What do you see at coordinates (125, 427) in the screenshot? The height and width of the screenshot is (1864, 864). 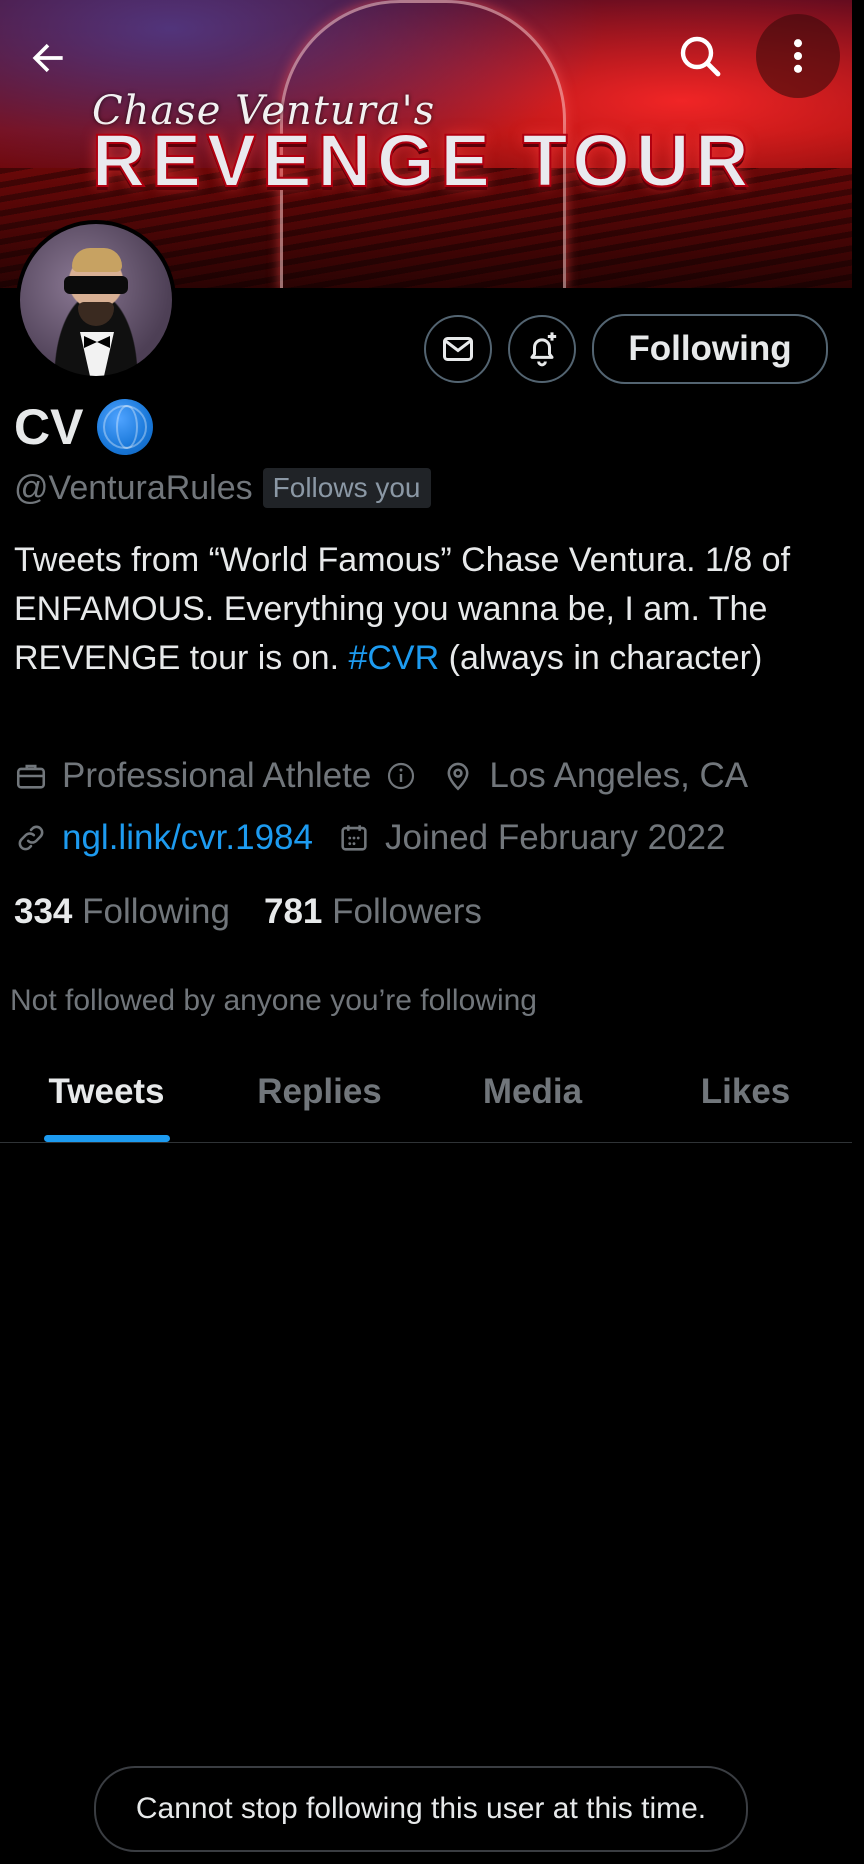 I see `globe-icon` at bounding box center [125, 427].